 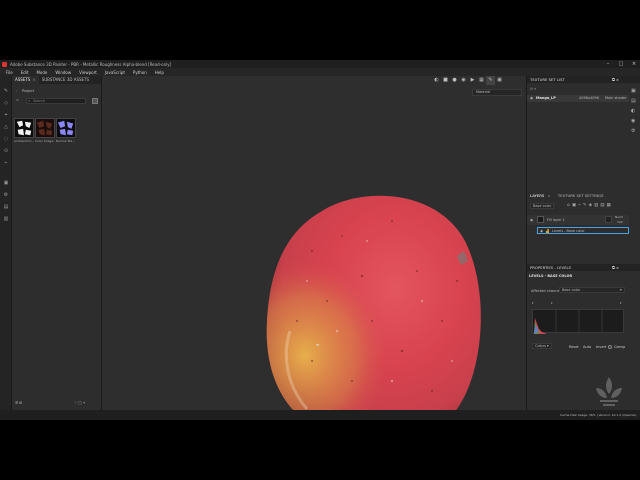 I want to click on letterbox-bottom, so click(x=320, y=450).